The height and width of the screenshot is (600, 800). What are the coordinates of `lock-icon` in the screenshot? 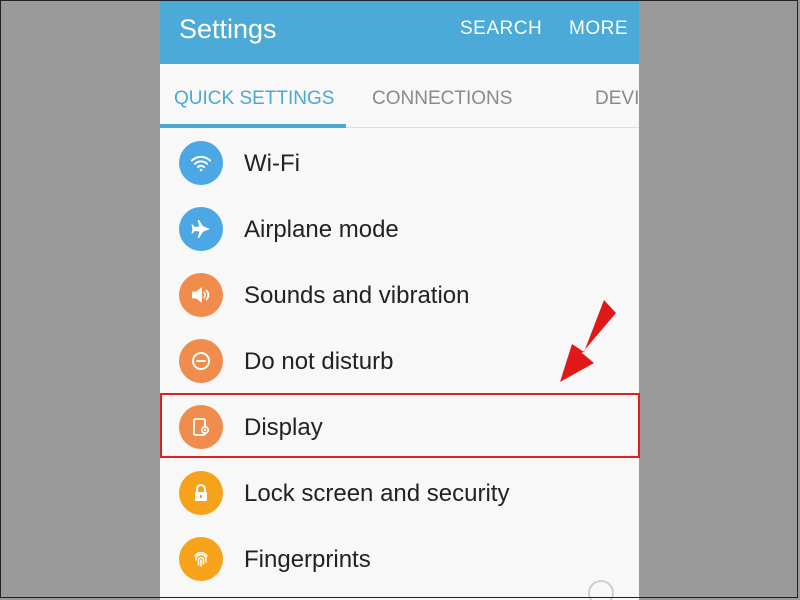 It's located at (201, 493).